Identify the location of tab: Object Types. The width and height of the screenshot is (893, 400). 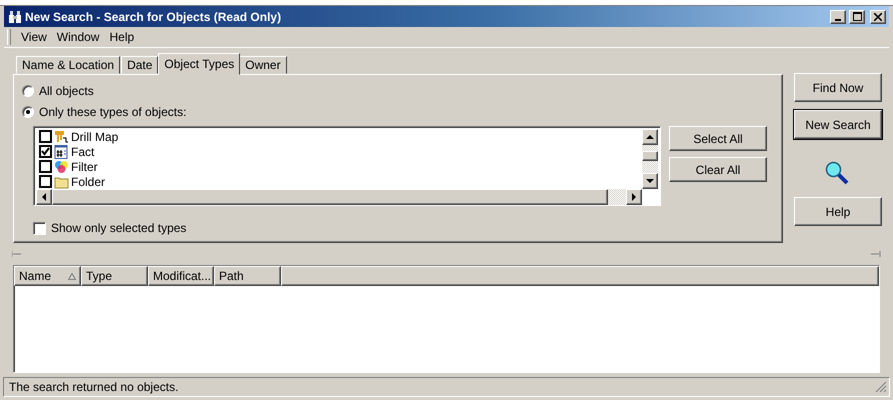
(199, 64).